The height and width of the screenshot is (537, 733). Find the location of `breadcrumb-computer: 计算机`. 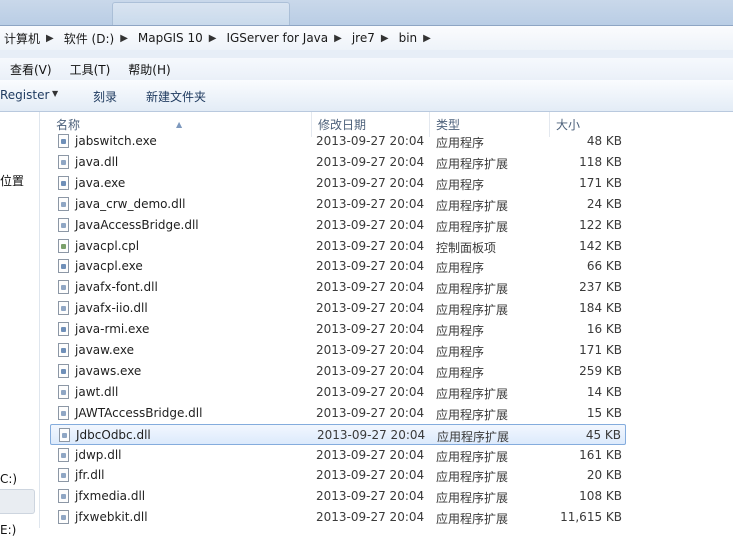

breadcrumb-computer: 计算机 is located at coordinates (21, 38).